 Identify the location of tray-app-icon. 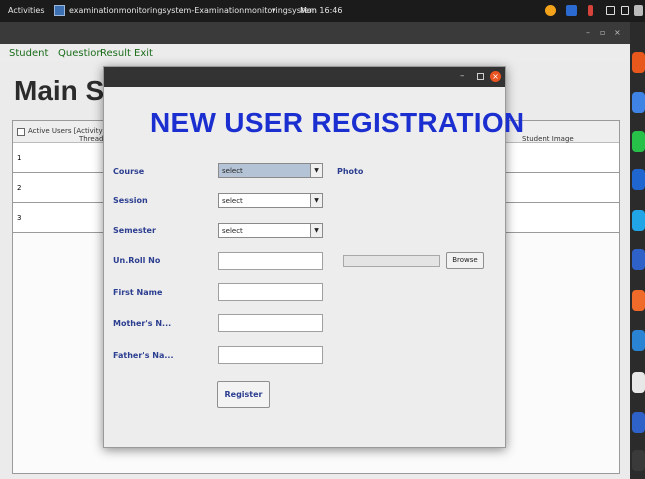
(550, 10).